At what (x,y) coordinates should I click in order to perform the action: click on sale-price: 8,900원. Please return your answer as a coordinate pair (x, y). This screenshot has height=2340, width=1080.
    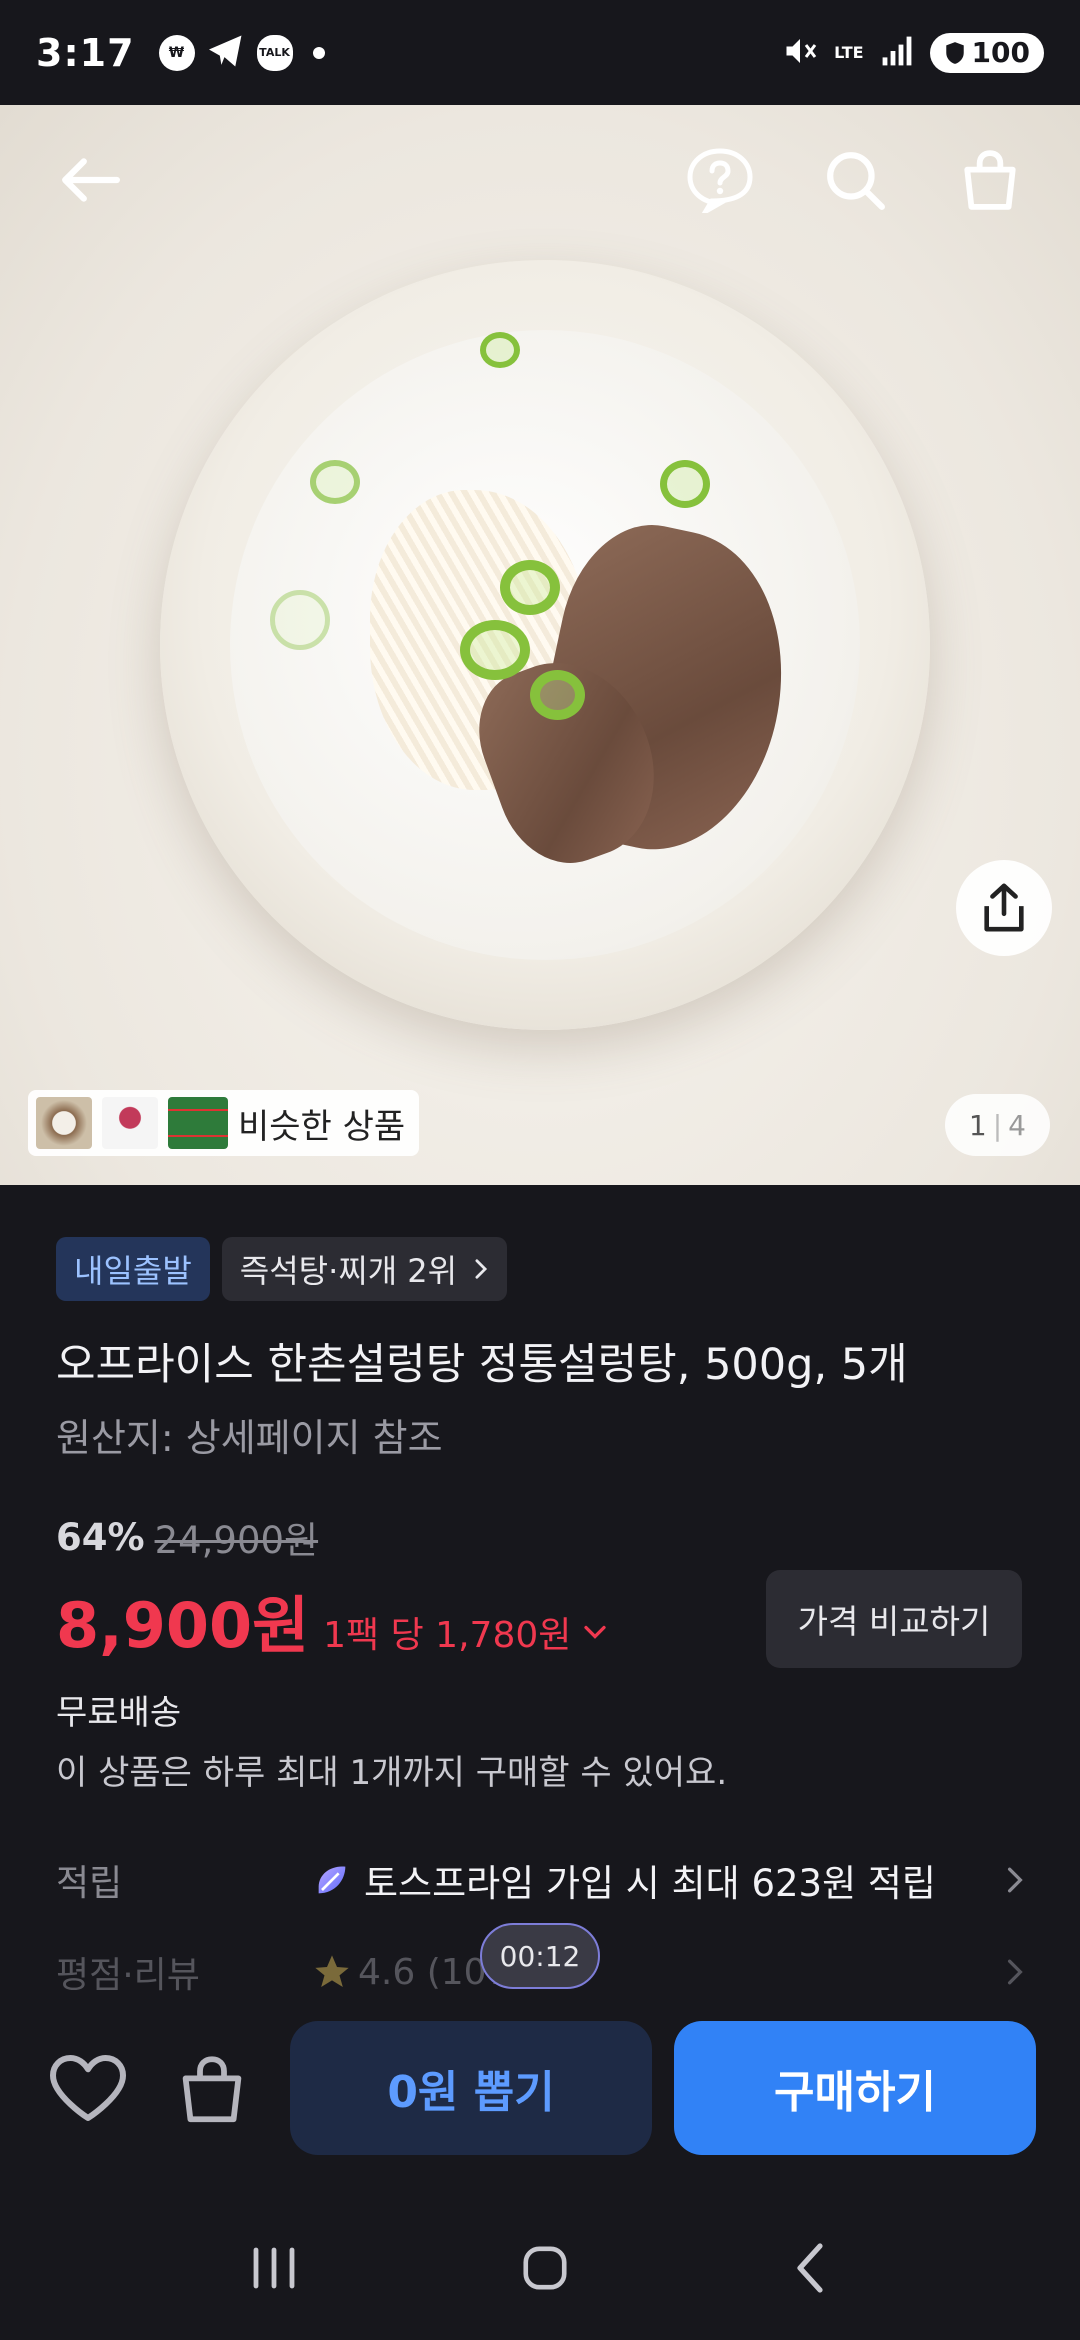
    Looking at the image, I should click on (183, 1625).